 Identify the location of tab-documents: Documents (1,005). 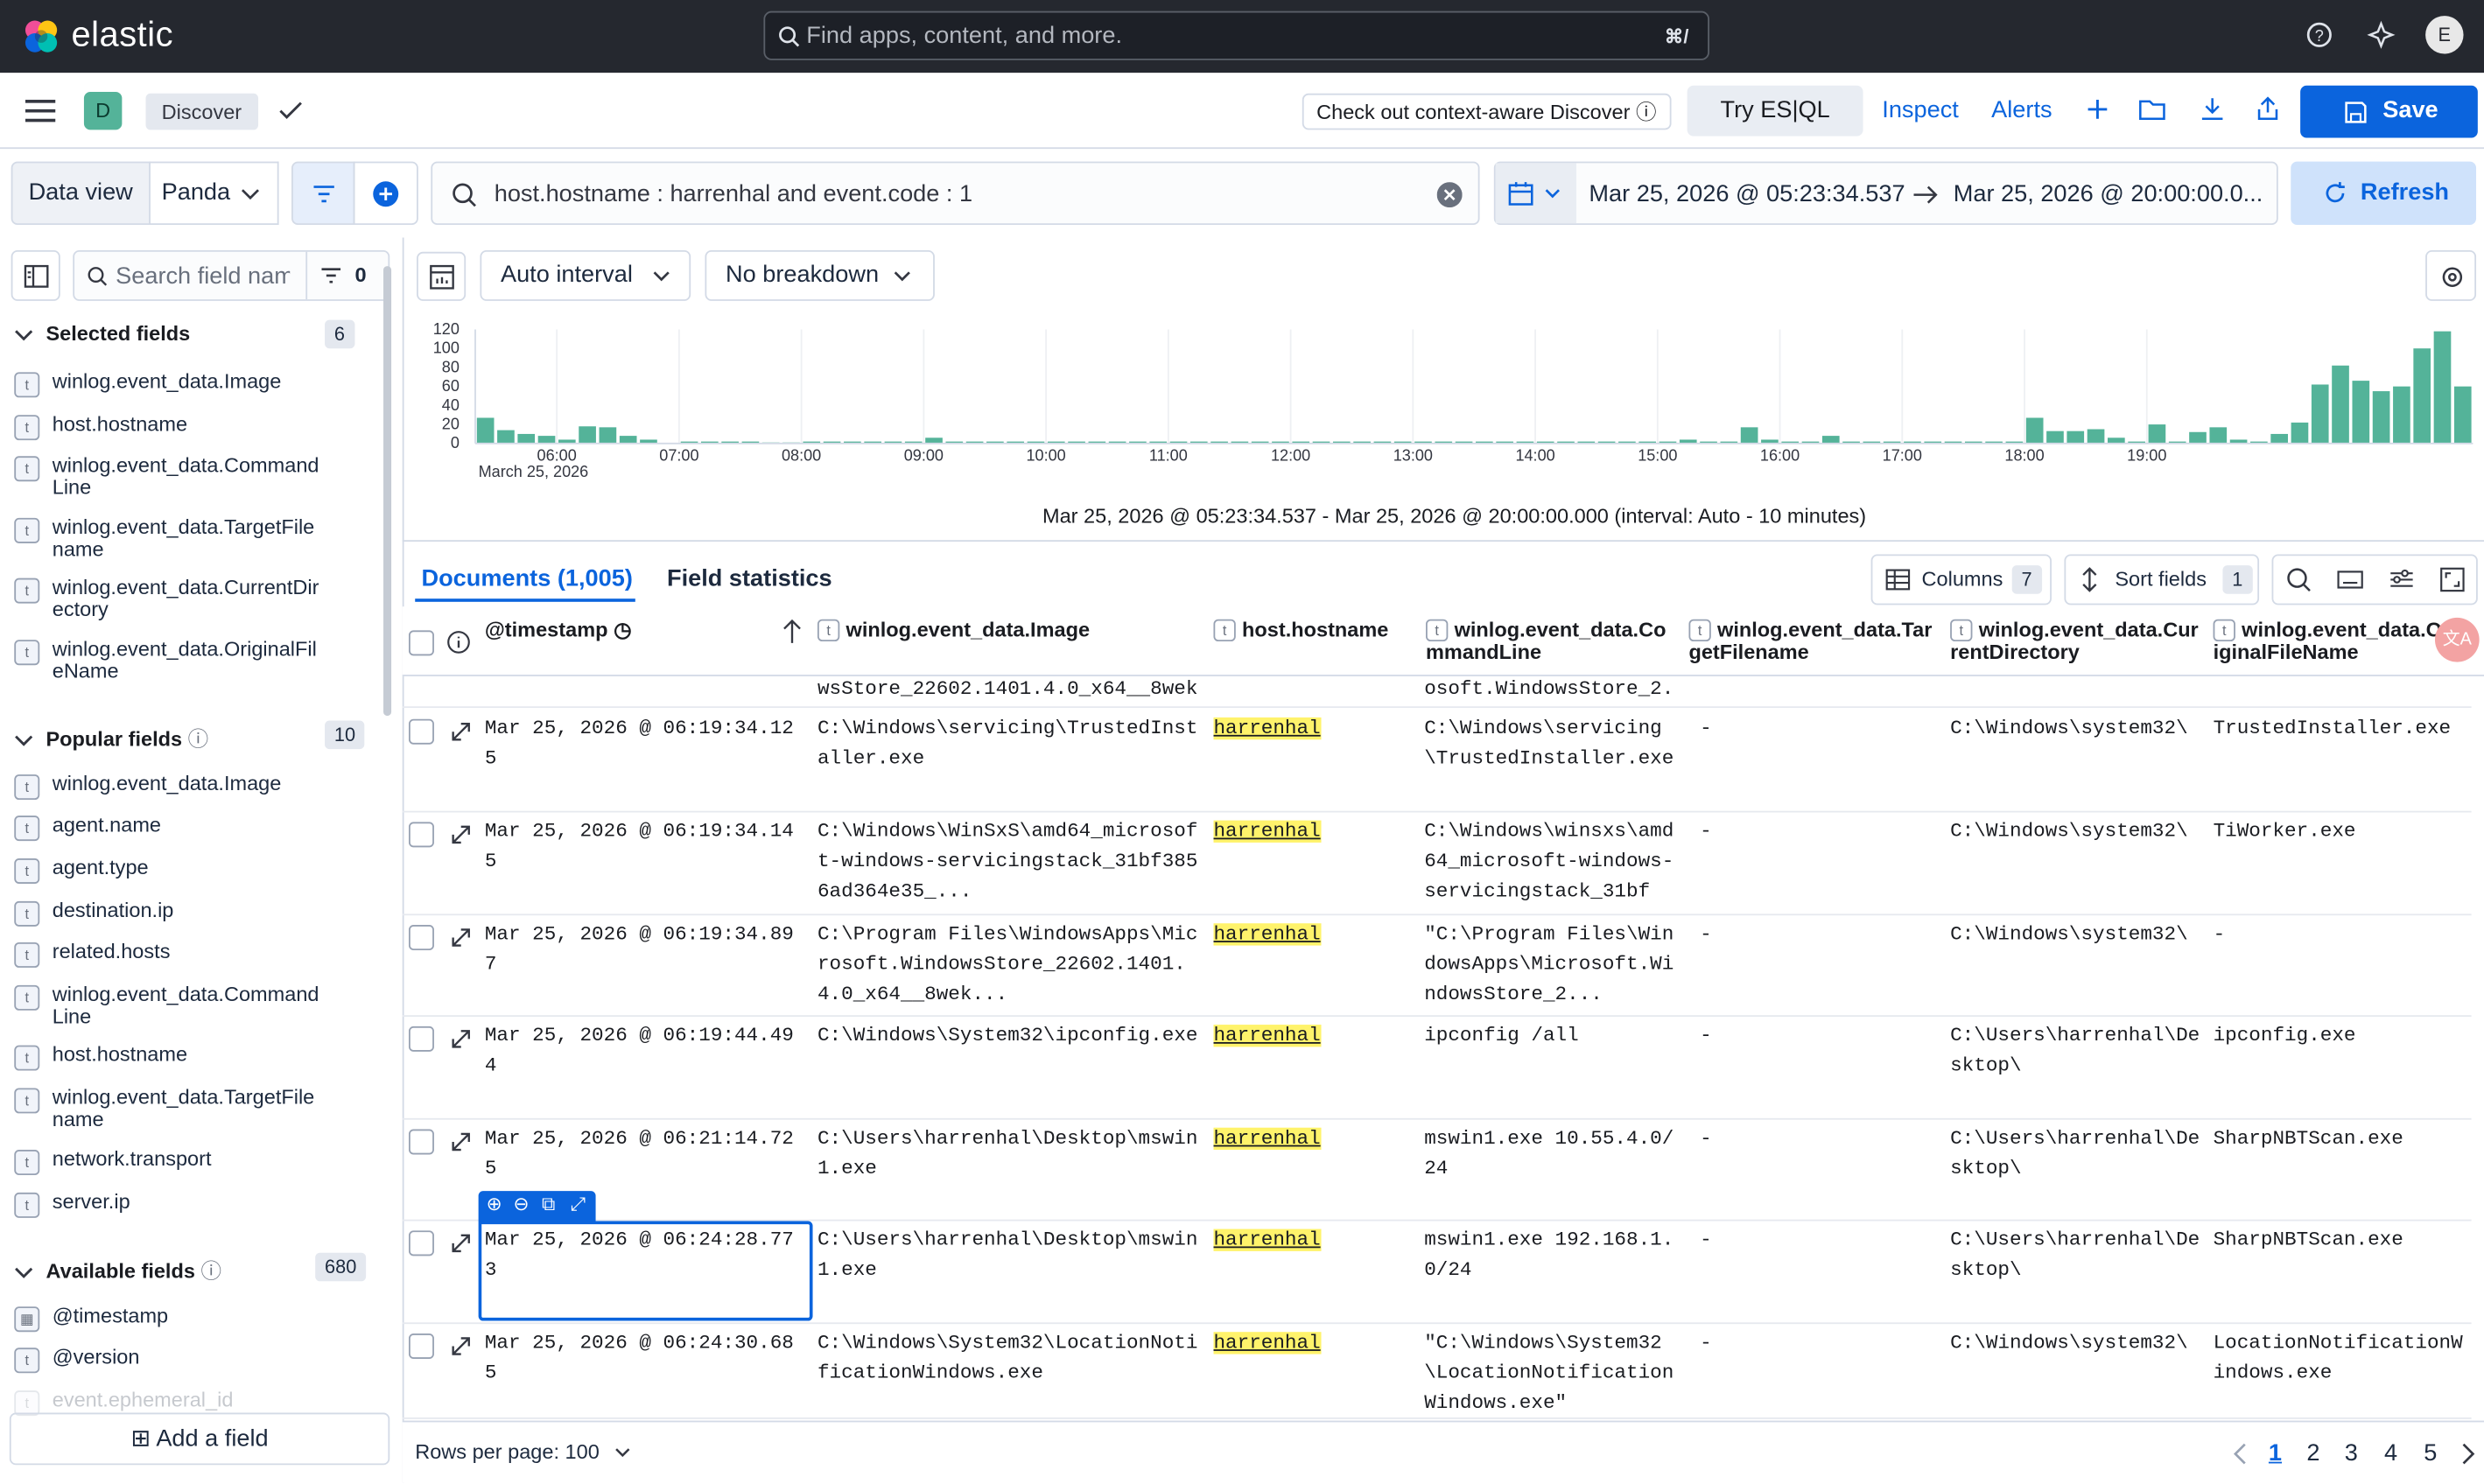
(526, 578).